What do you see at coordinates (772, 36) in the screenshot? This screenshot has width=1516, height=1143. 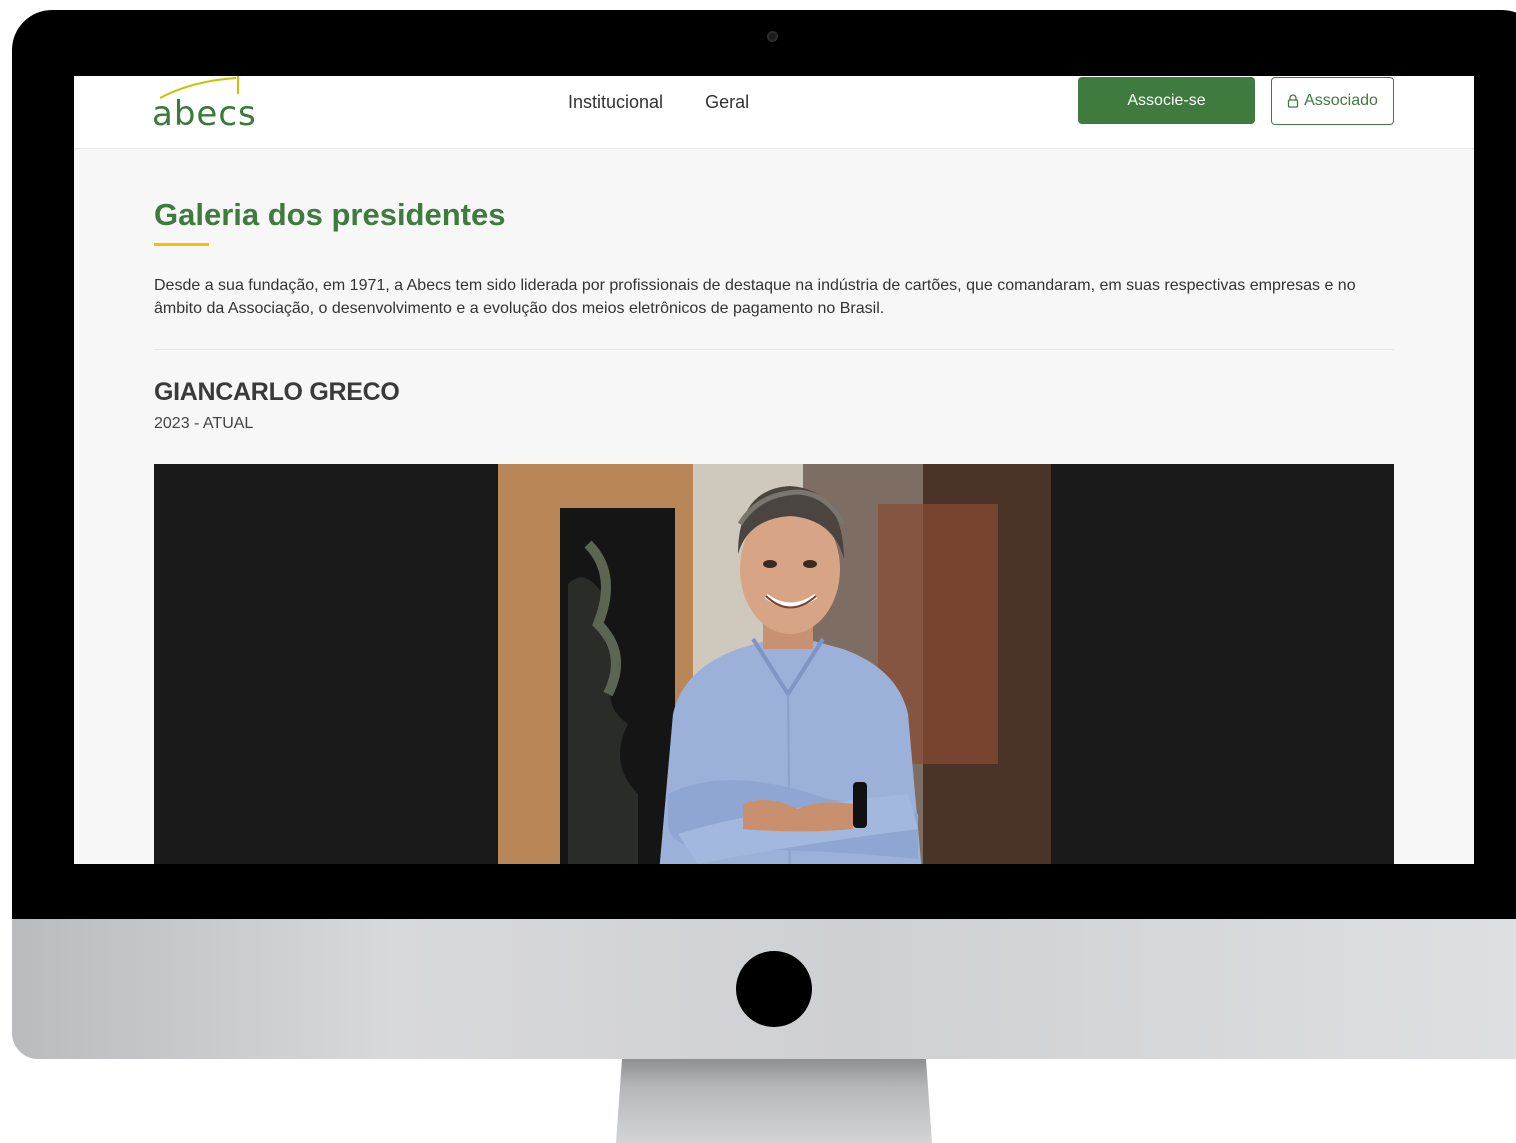 I see `camera-icon` at bounding box center [772, 36].